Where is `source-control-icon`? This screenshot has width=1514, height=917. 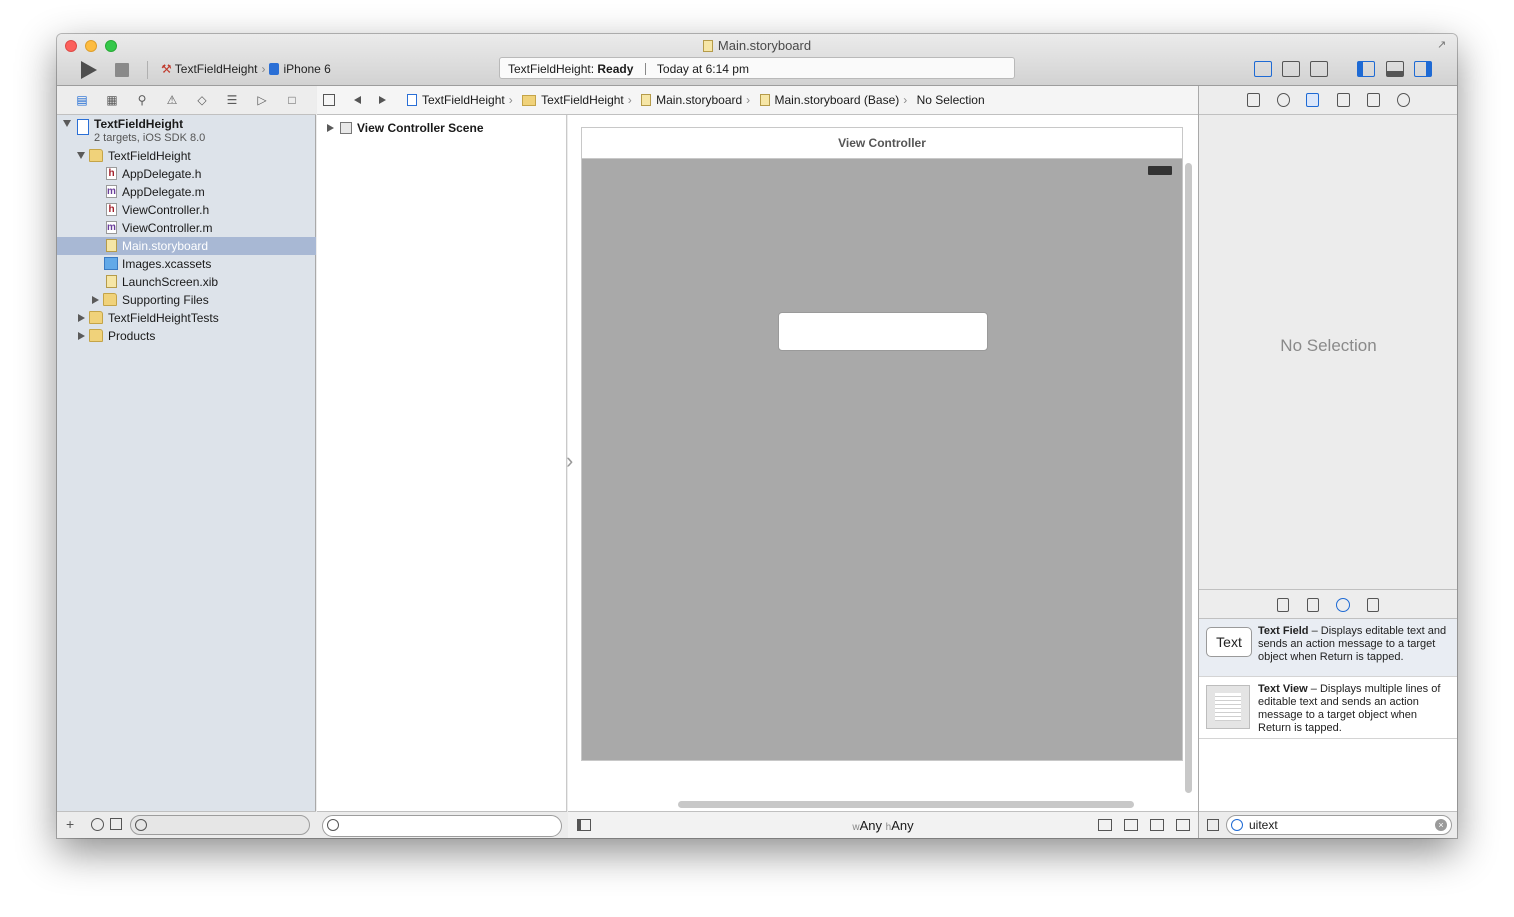
source-control-icon is located at coordinates (116, 824).